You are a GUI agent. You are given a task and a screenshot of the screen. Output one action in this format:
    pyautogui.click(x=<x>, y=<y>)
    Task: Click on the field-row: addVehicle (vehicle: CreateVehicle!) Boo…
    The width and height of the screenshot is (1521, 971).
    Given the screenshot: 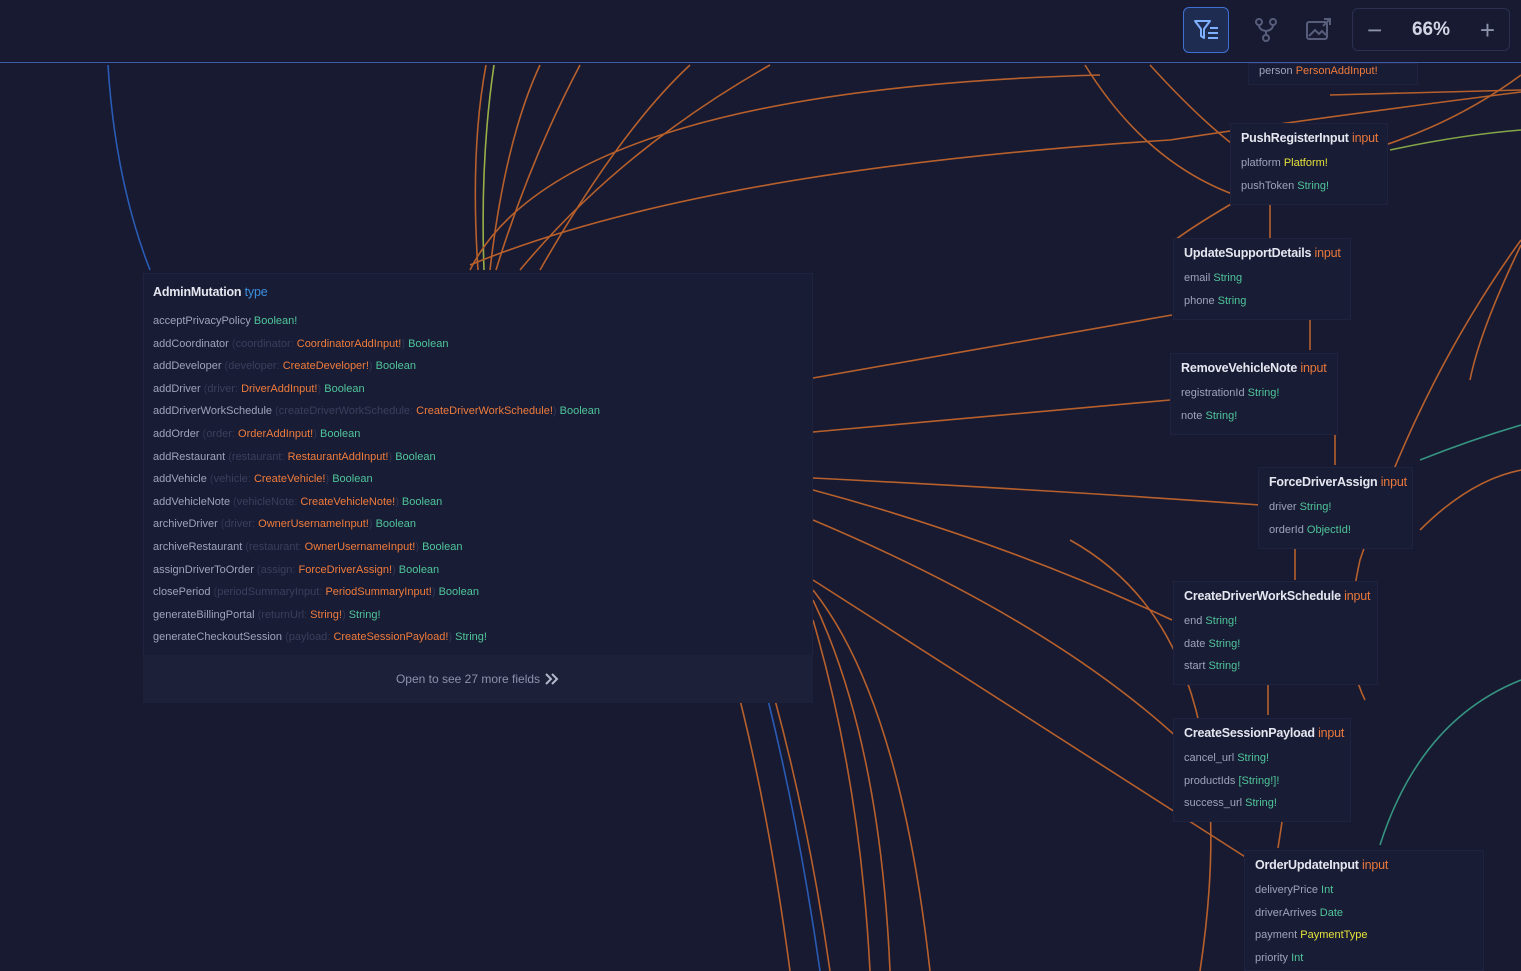 What is the action you would take?
    pyautogui.click(x=482, y=479)
    